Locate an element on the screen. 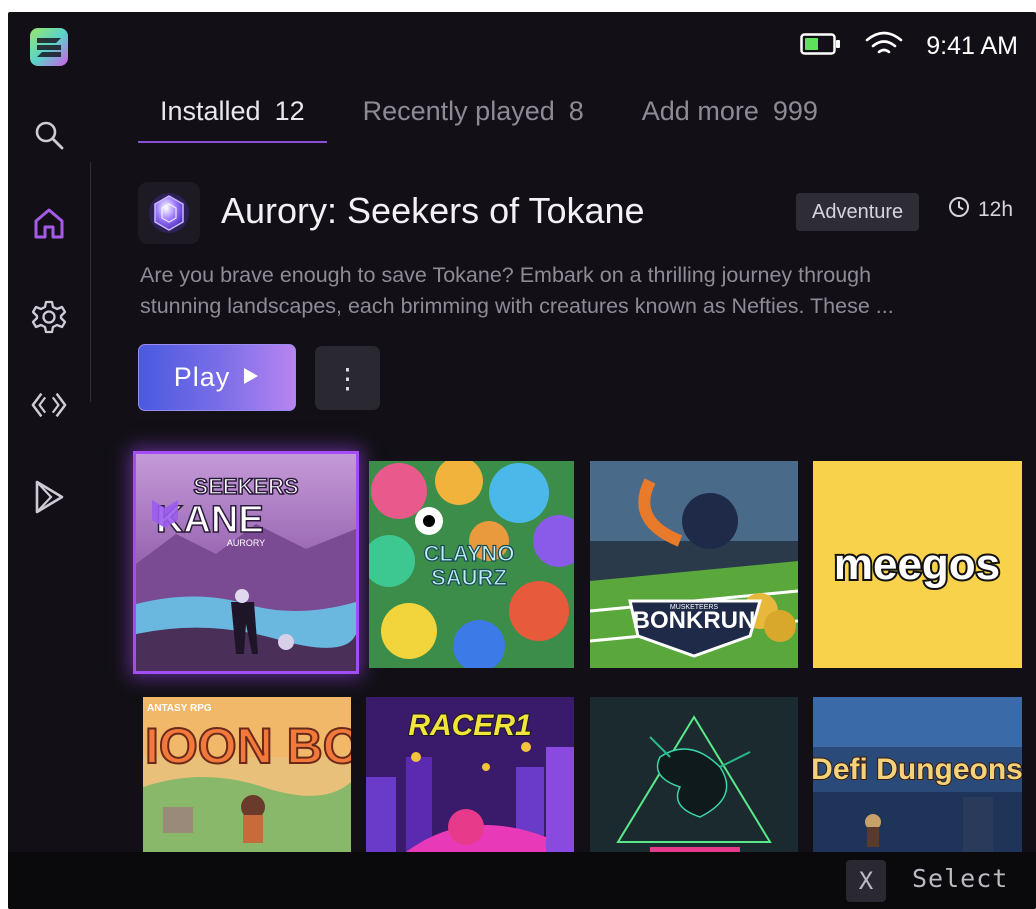  play-button-label: Play is located at coordinates (202, 377).